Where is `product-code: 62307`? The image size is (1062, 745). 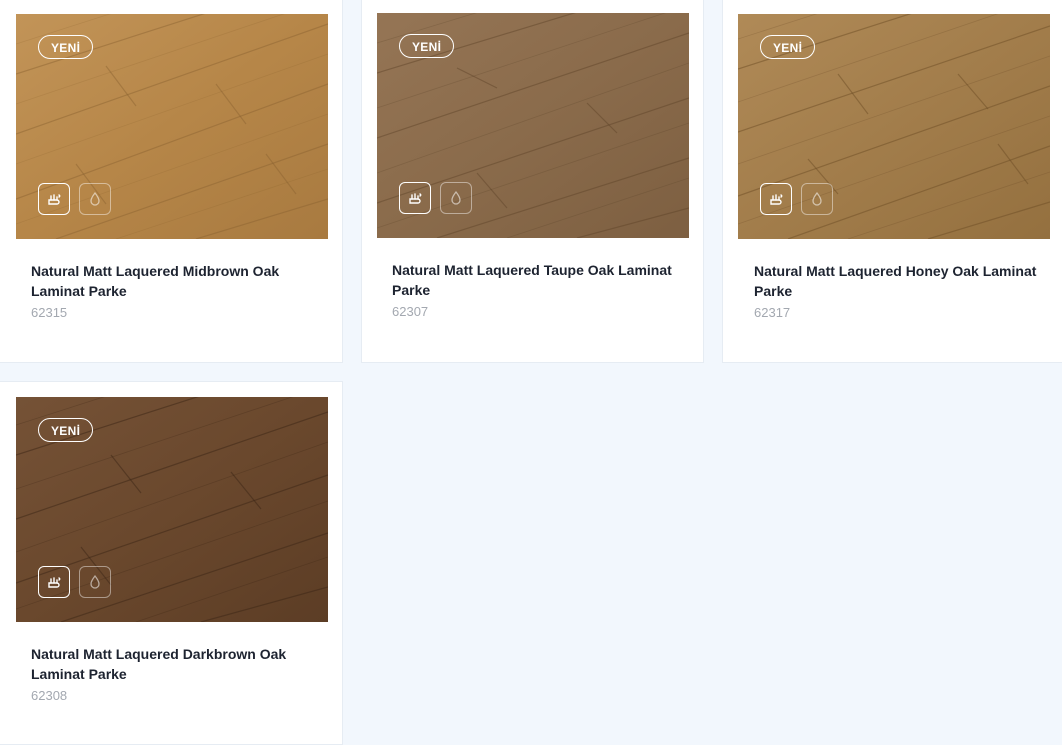
product-code: 62307 is located at coordinates (410, 311).